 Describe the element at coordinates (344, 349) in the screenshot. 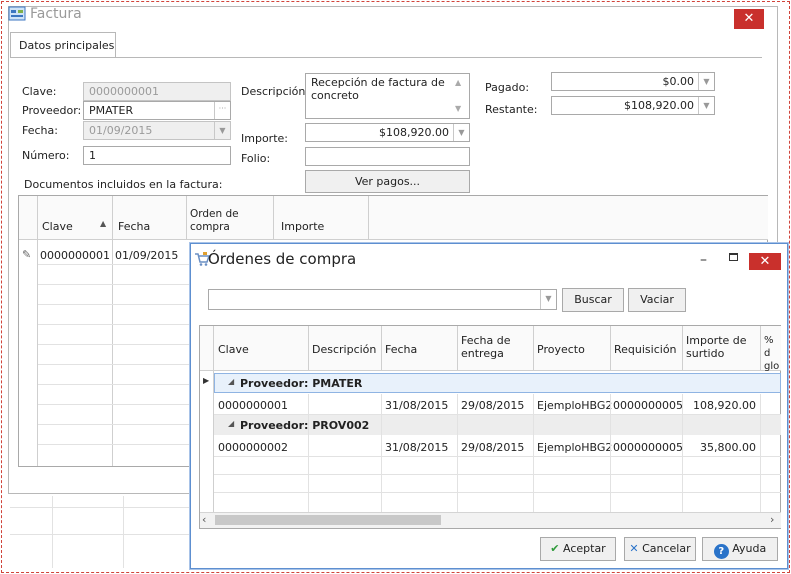

I see `ordenes-header-descripcion: Descripción` at that location.